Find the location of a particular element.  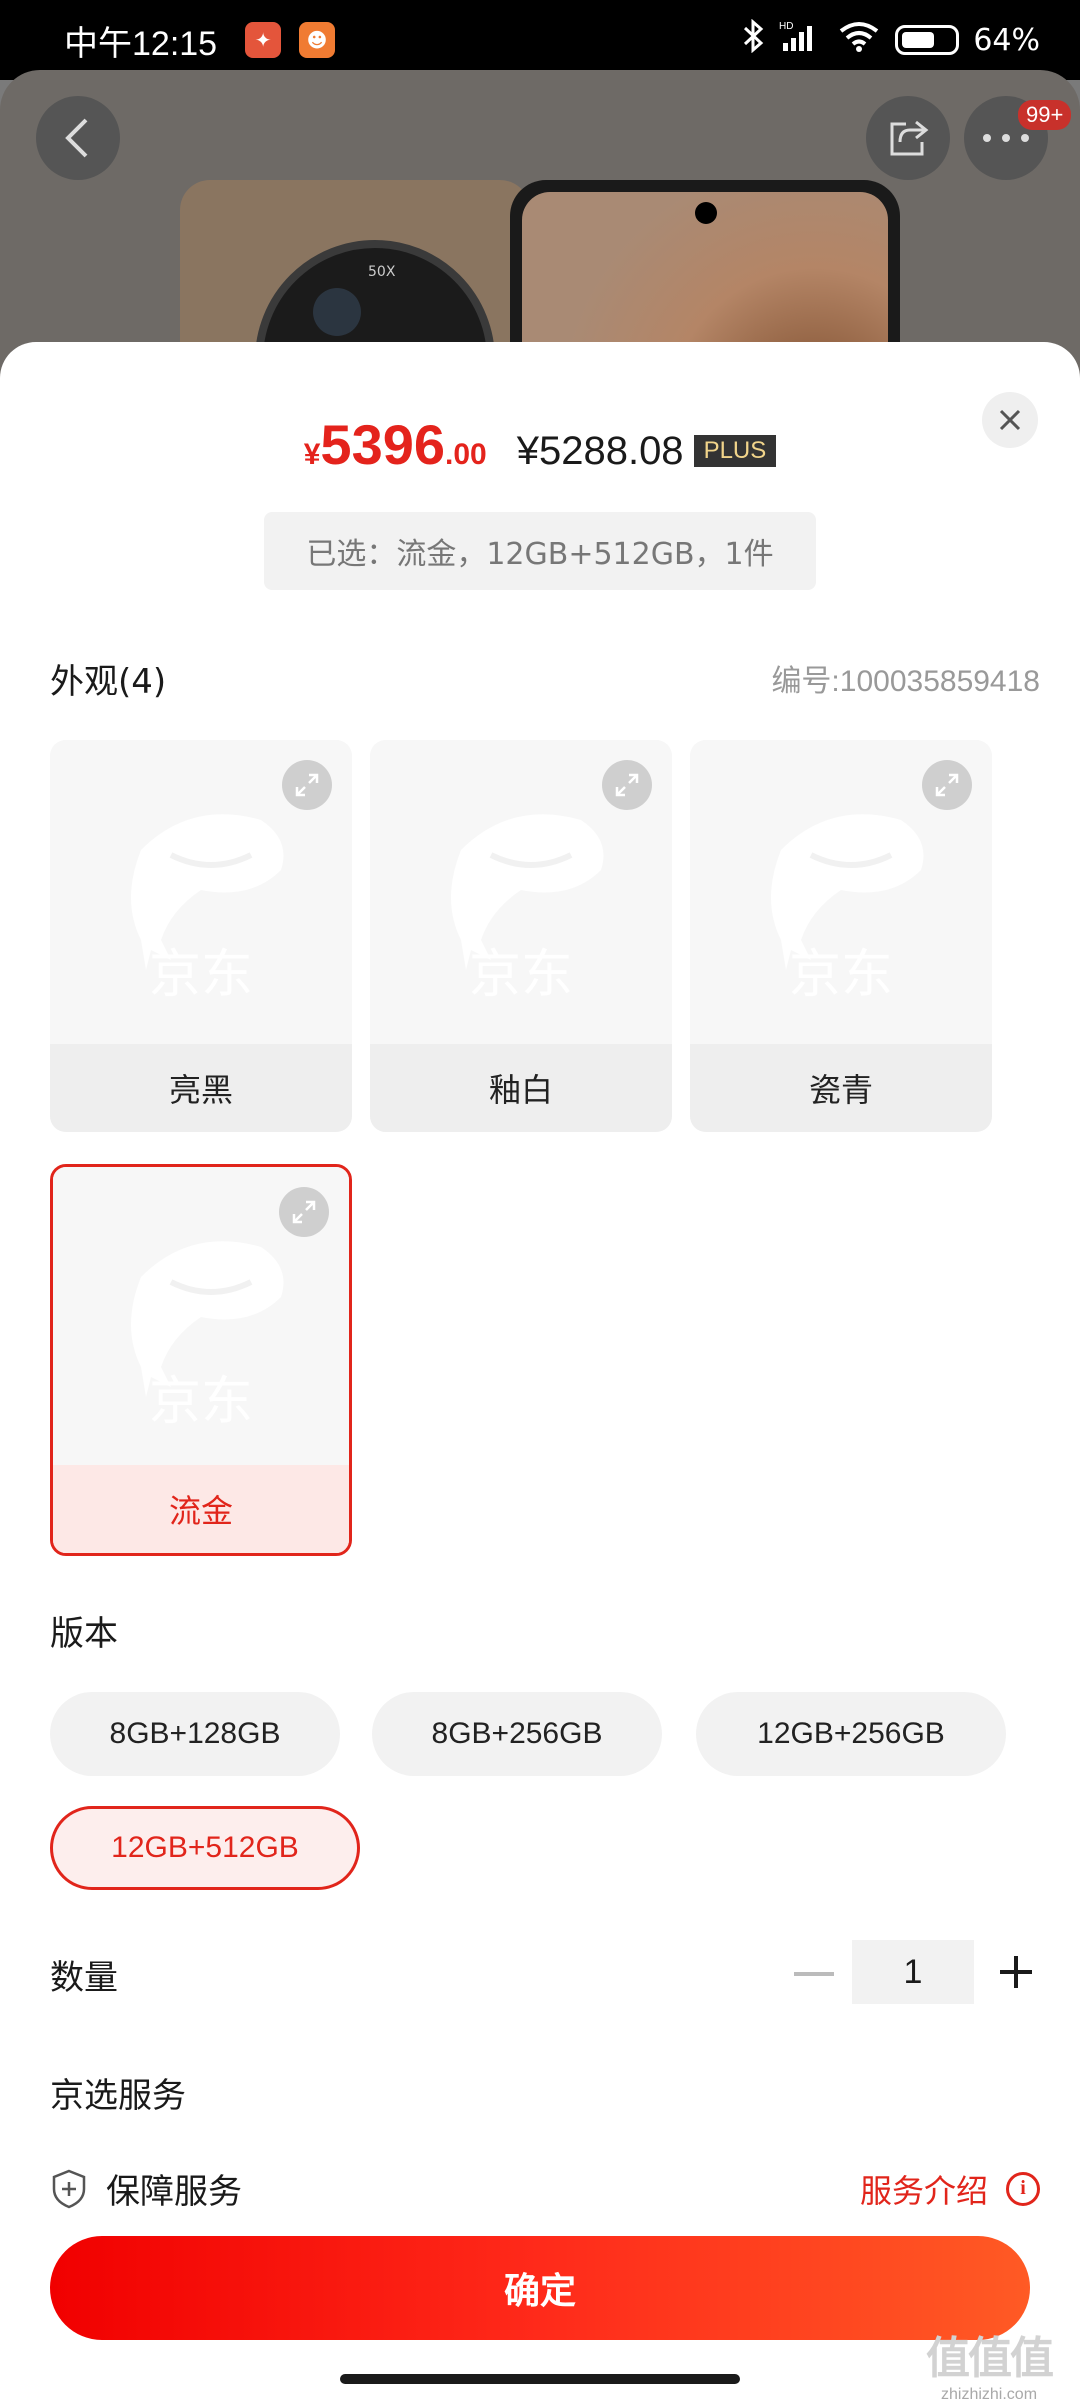

price-row: ¥5396.00 ¥5288.08 PLUS is located at coordinates (540, 444).